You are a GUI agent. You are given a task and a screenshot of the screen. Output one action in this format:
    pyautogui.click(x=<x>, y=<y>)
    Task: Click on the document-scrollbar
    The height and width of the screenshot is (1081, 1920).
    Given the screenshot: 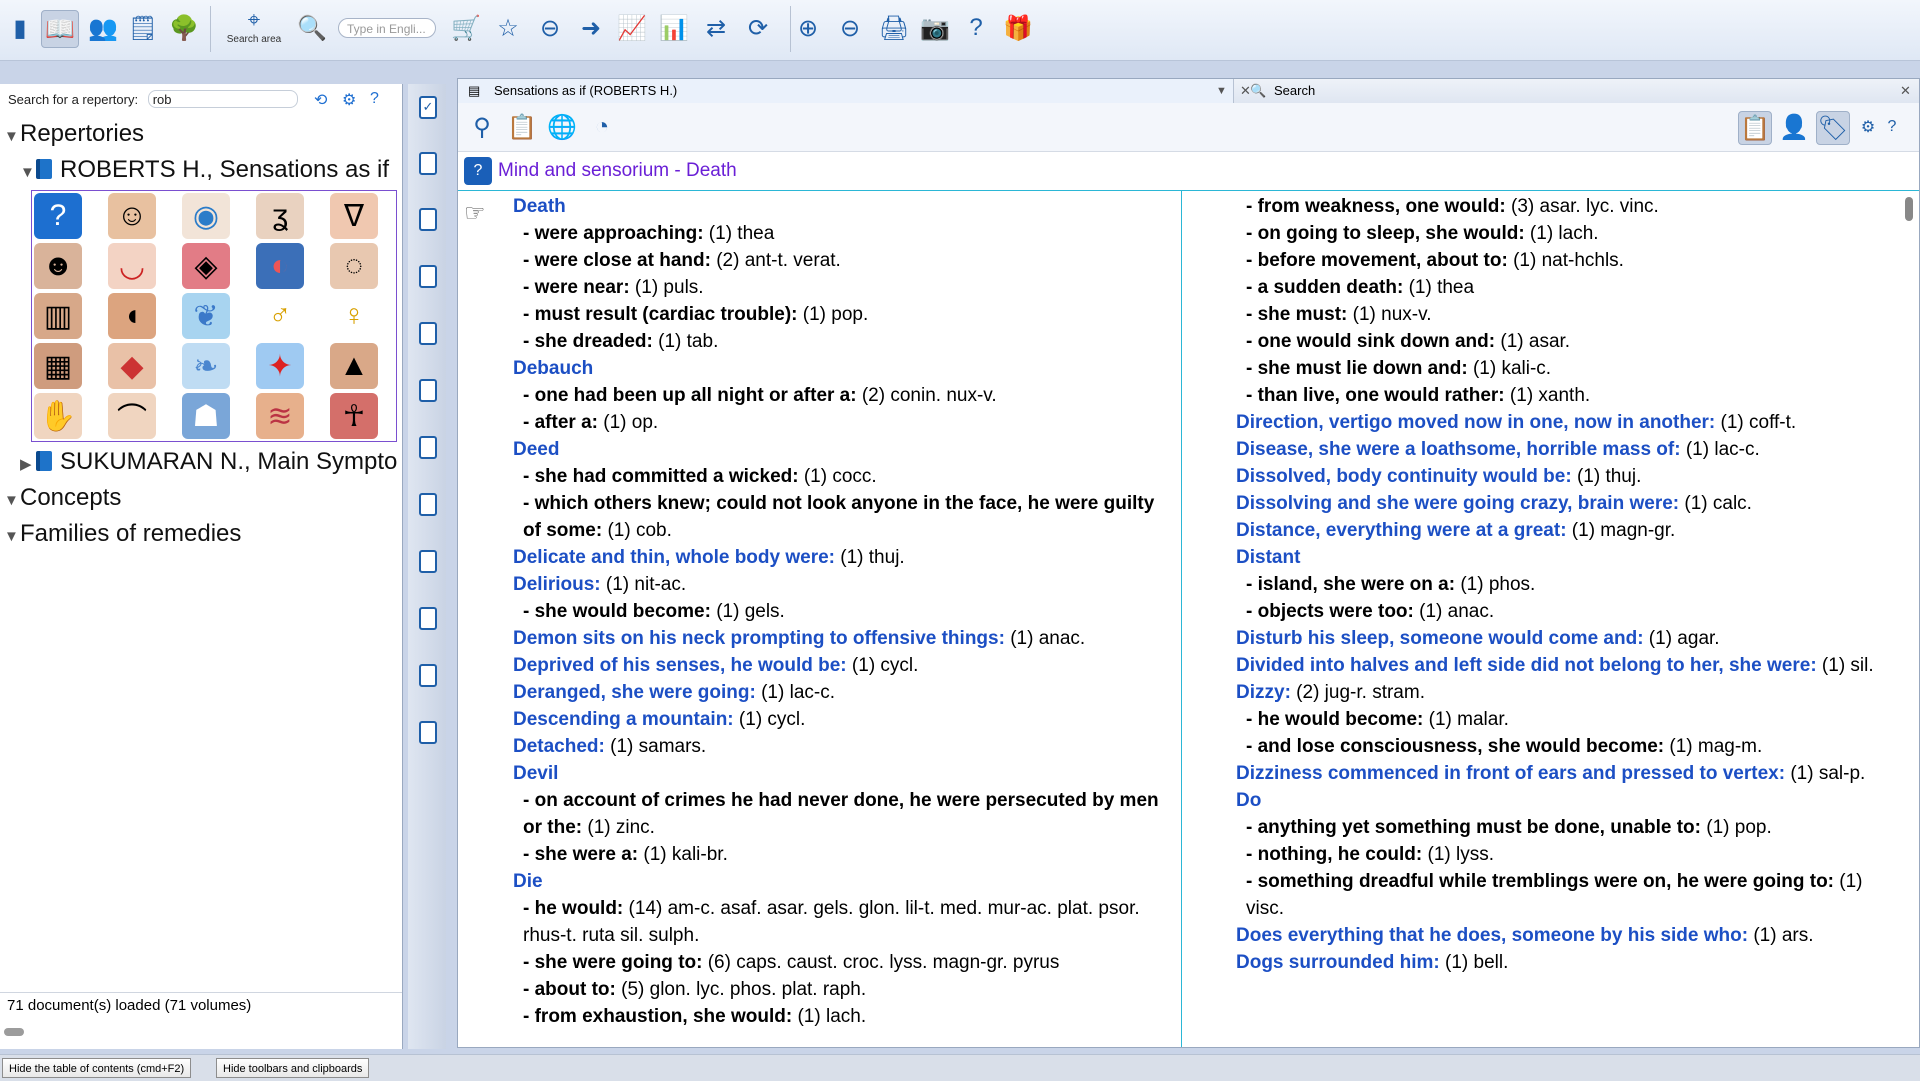 What is the action you would take?
    pyautogui.click(x=1909, y=209)
    